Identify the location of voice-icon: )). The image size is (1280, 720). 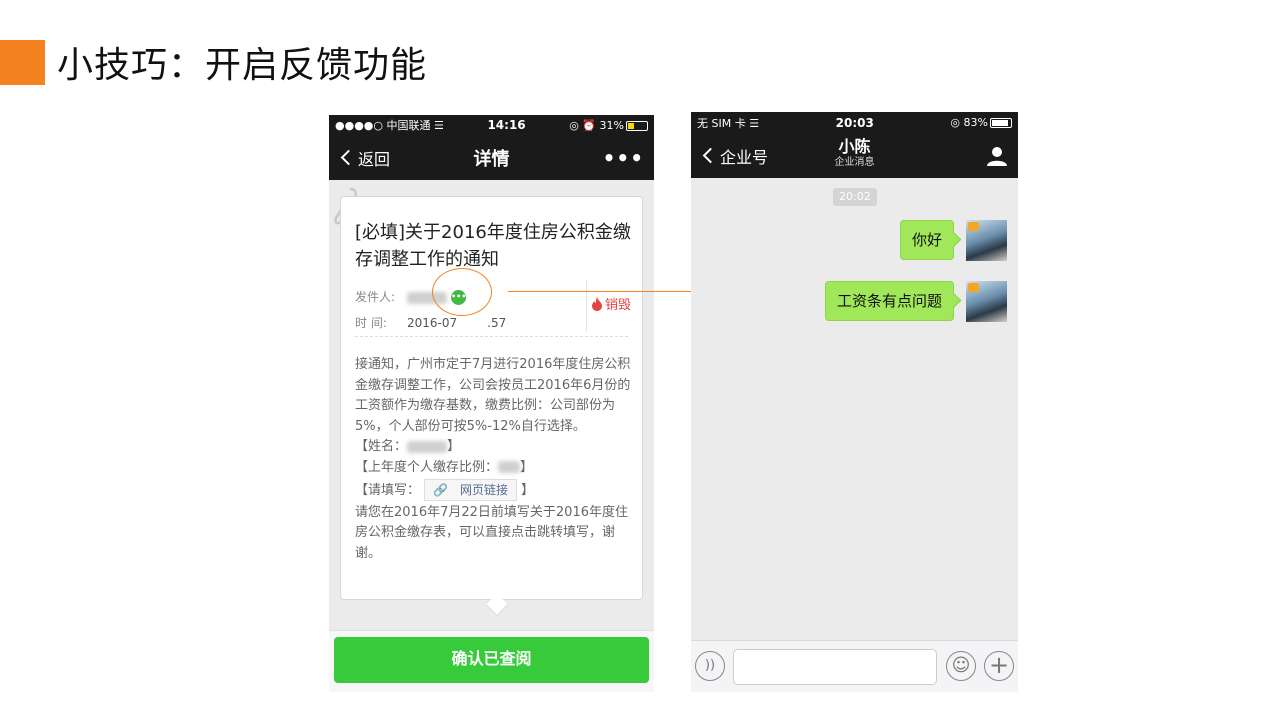
(710, 666).